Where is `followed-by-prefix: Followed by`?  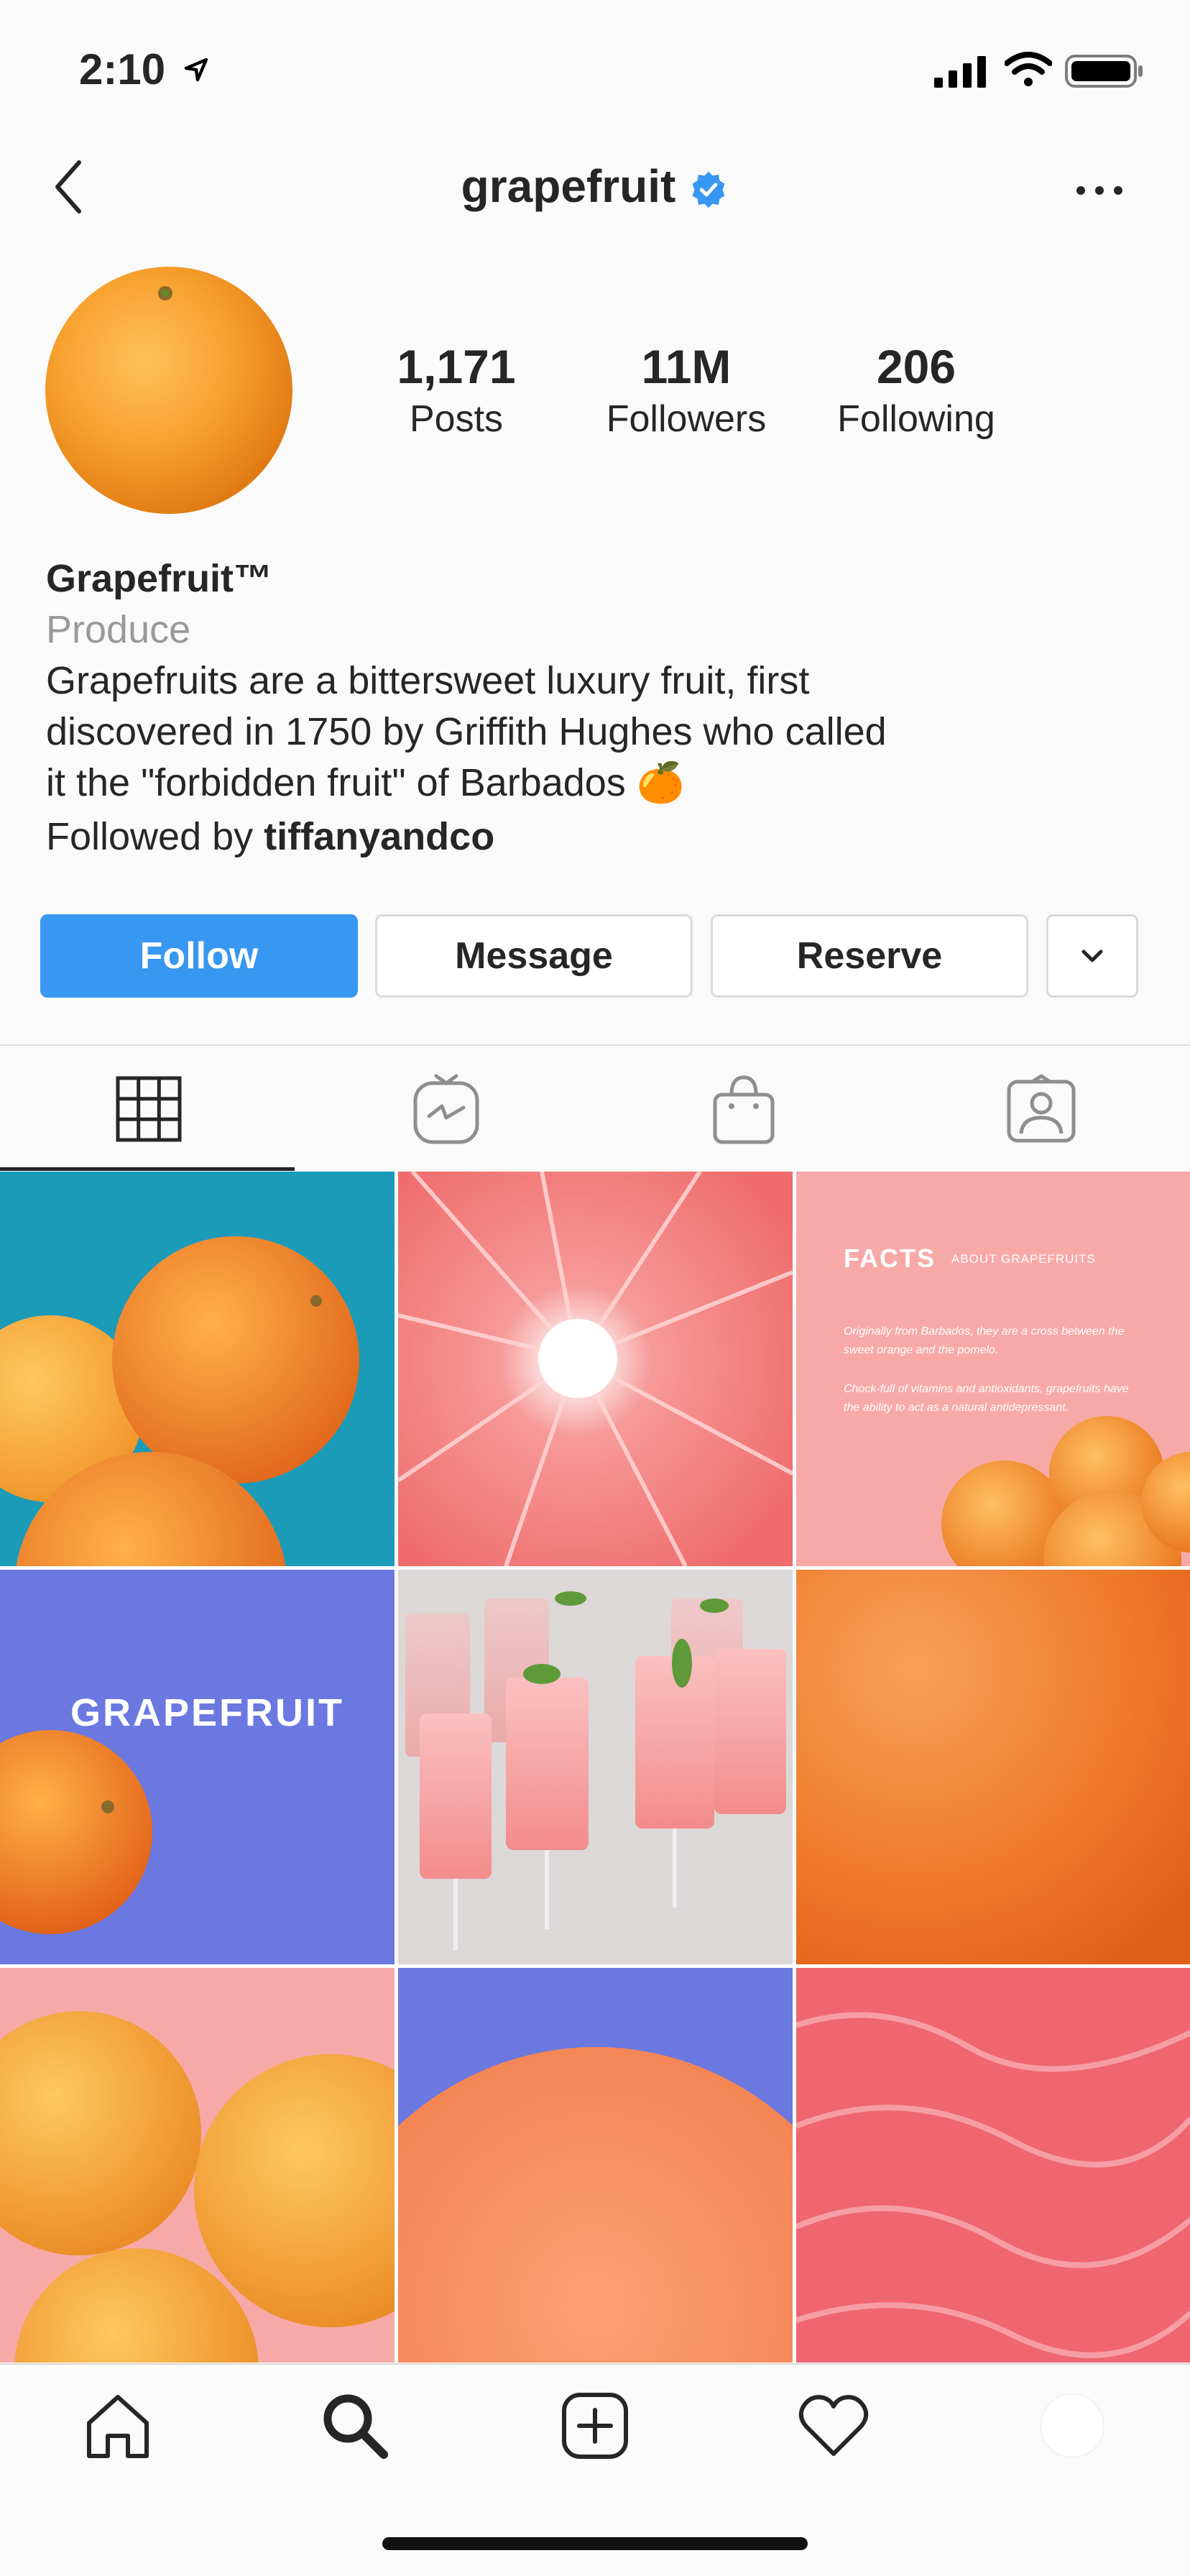 followed-by-prefix: Followed by is located at coordinates (150, 836).